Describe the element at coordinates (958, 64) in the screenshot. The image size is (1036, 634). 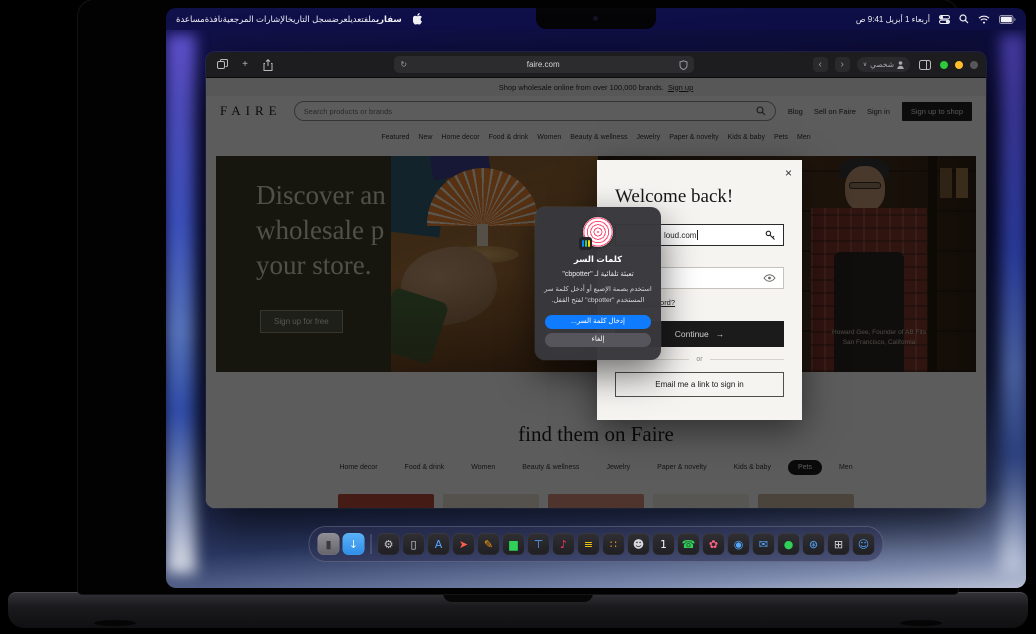
I see `traffic-light-minimize` at that location.